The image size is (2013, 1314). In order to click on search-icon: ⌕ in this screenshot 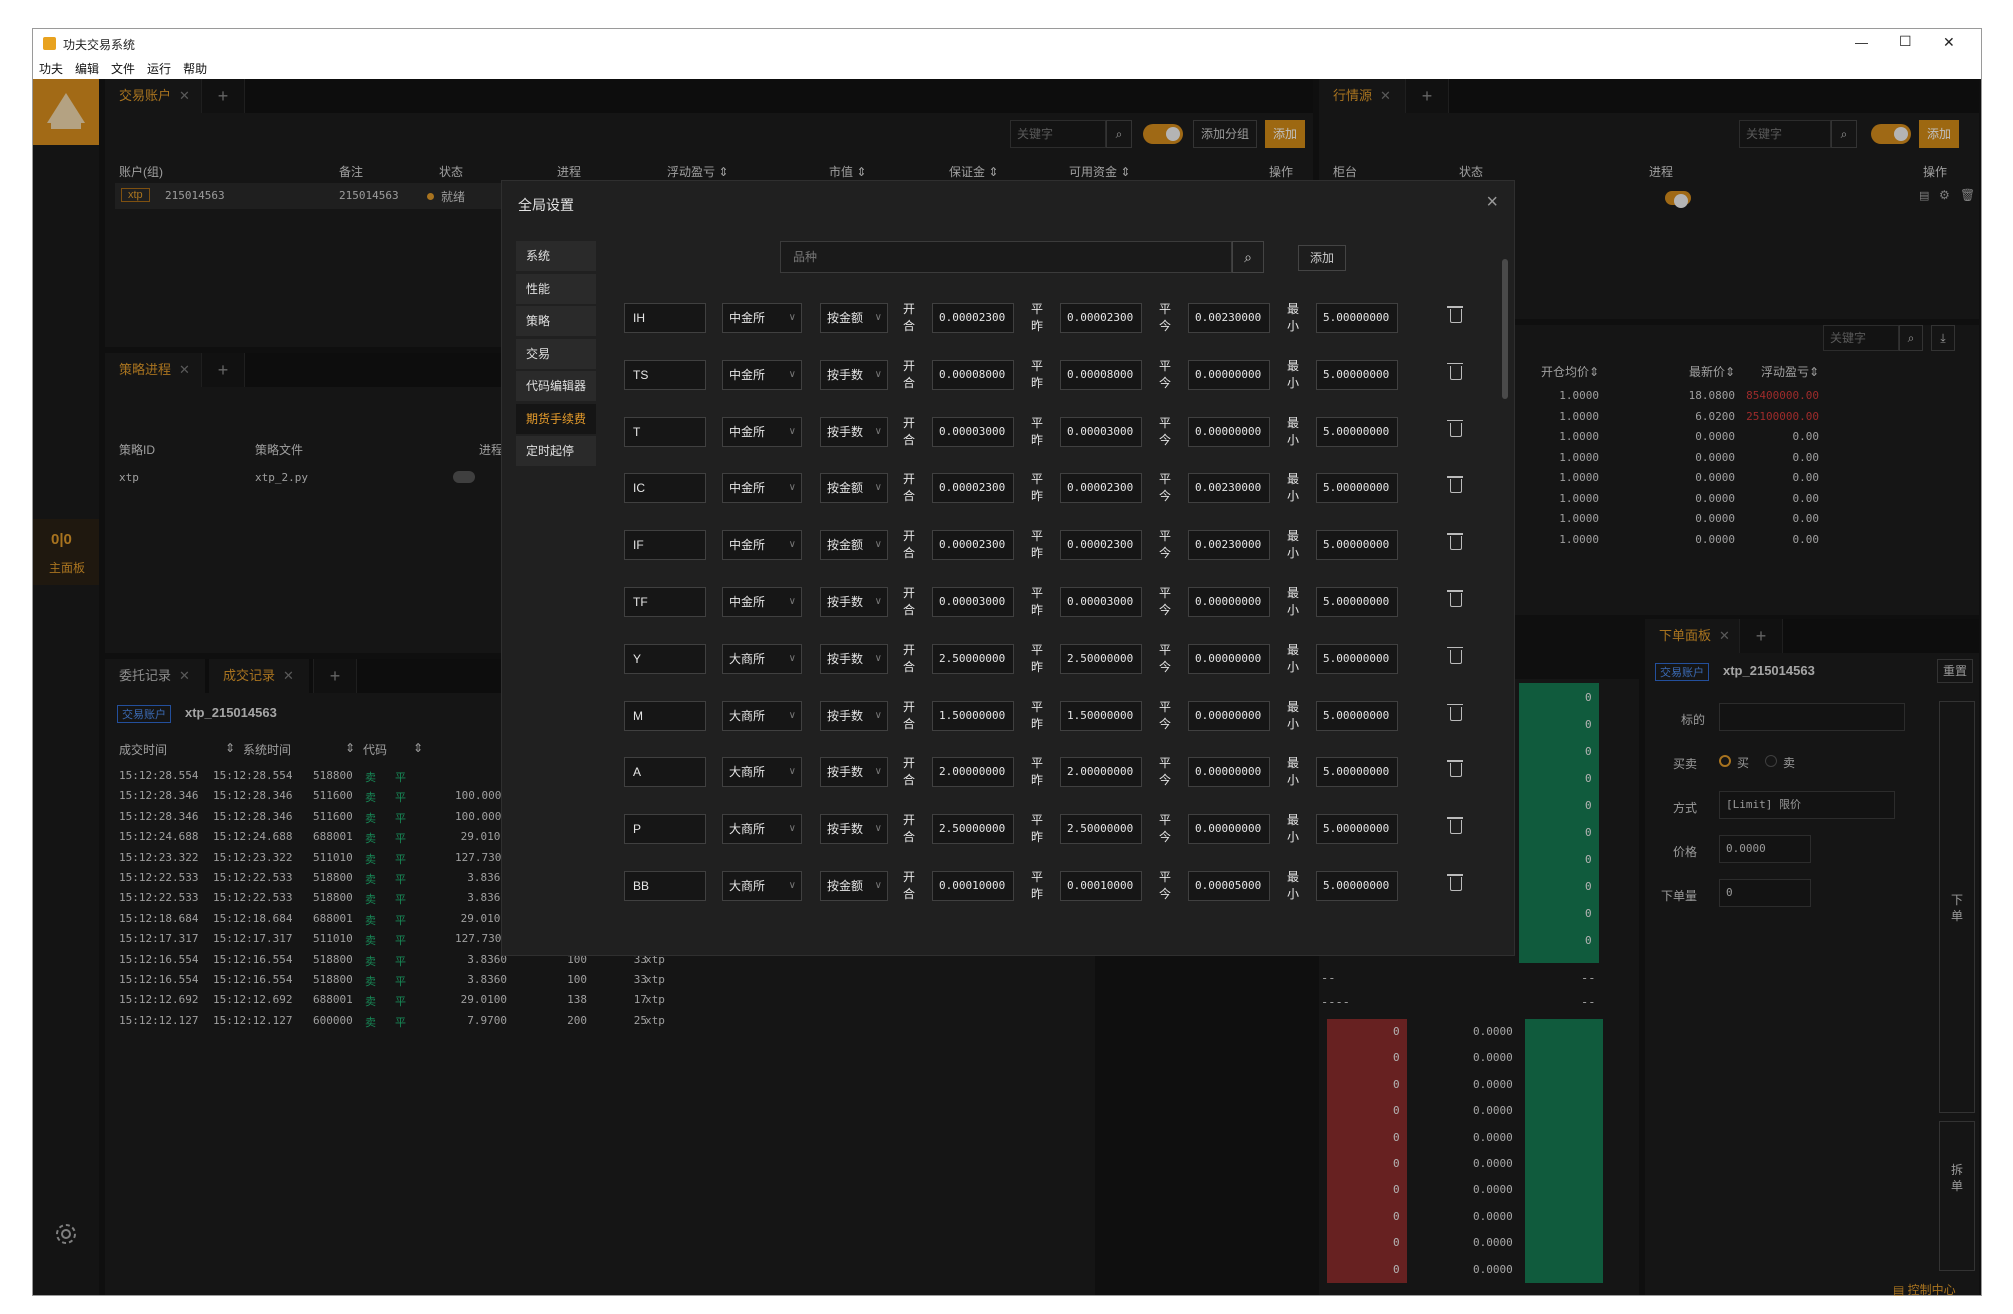, I will do `click(1248, 257)`.